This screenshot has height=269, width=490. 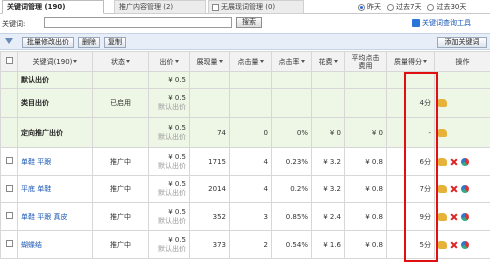 I want to click on search-row: 关键词: 搜索 关键词查询工具, so click(x=245, y=24).